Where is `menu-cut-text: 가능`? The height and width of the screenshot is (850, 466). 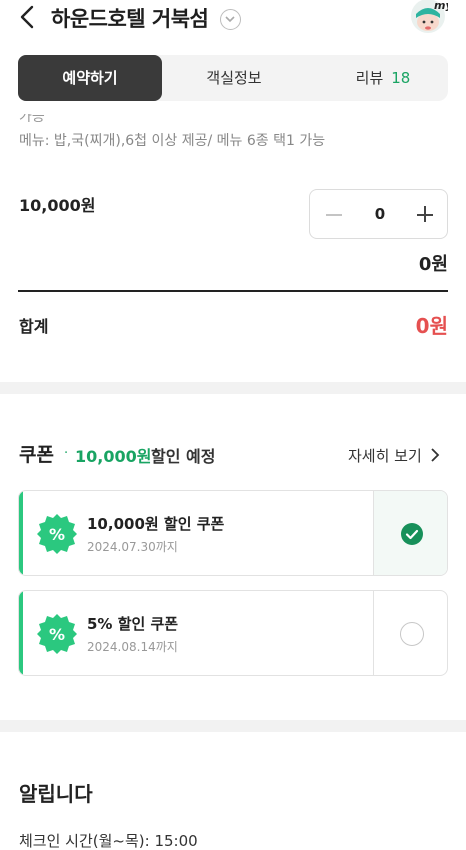 menu-cut-text: 가능 is located at coordinates (32, 118).